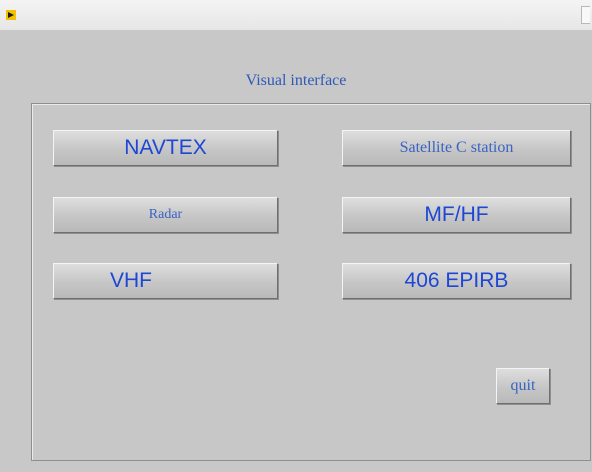 The image size is (592, 472). What do you see at coordinates (456, 215) in the screenshot?
I see `mf-hf-button: MF/HF` at bounding box center [456, 215].